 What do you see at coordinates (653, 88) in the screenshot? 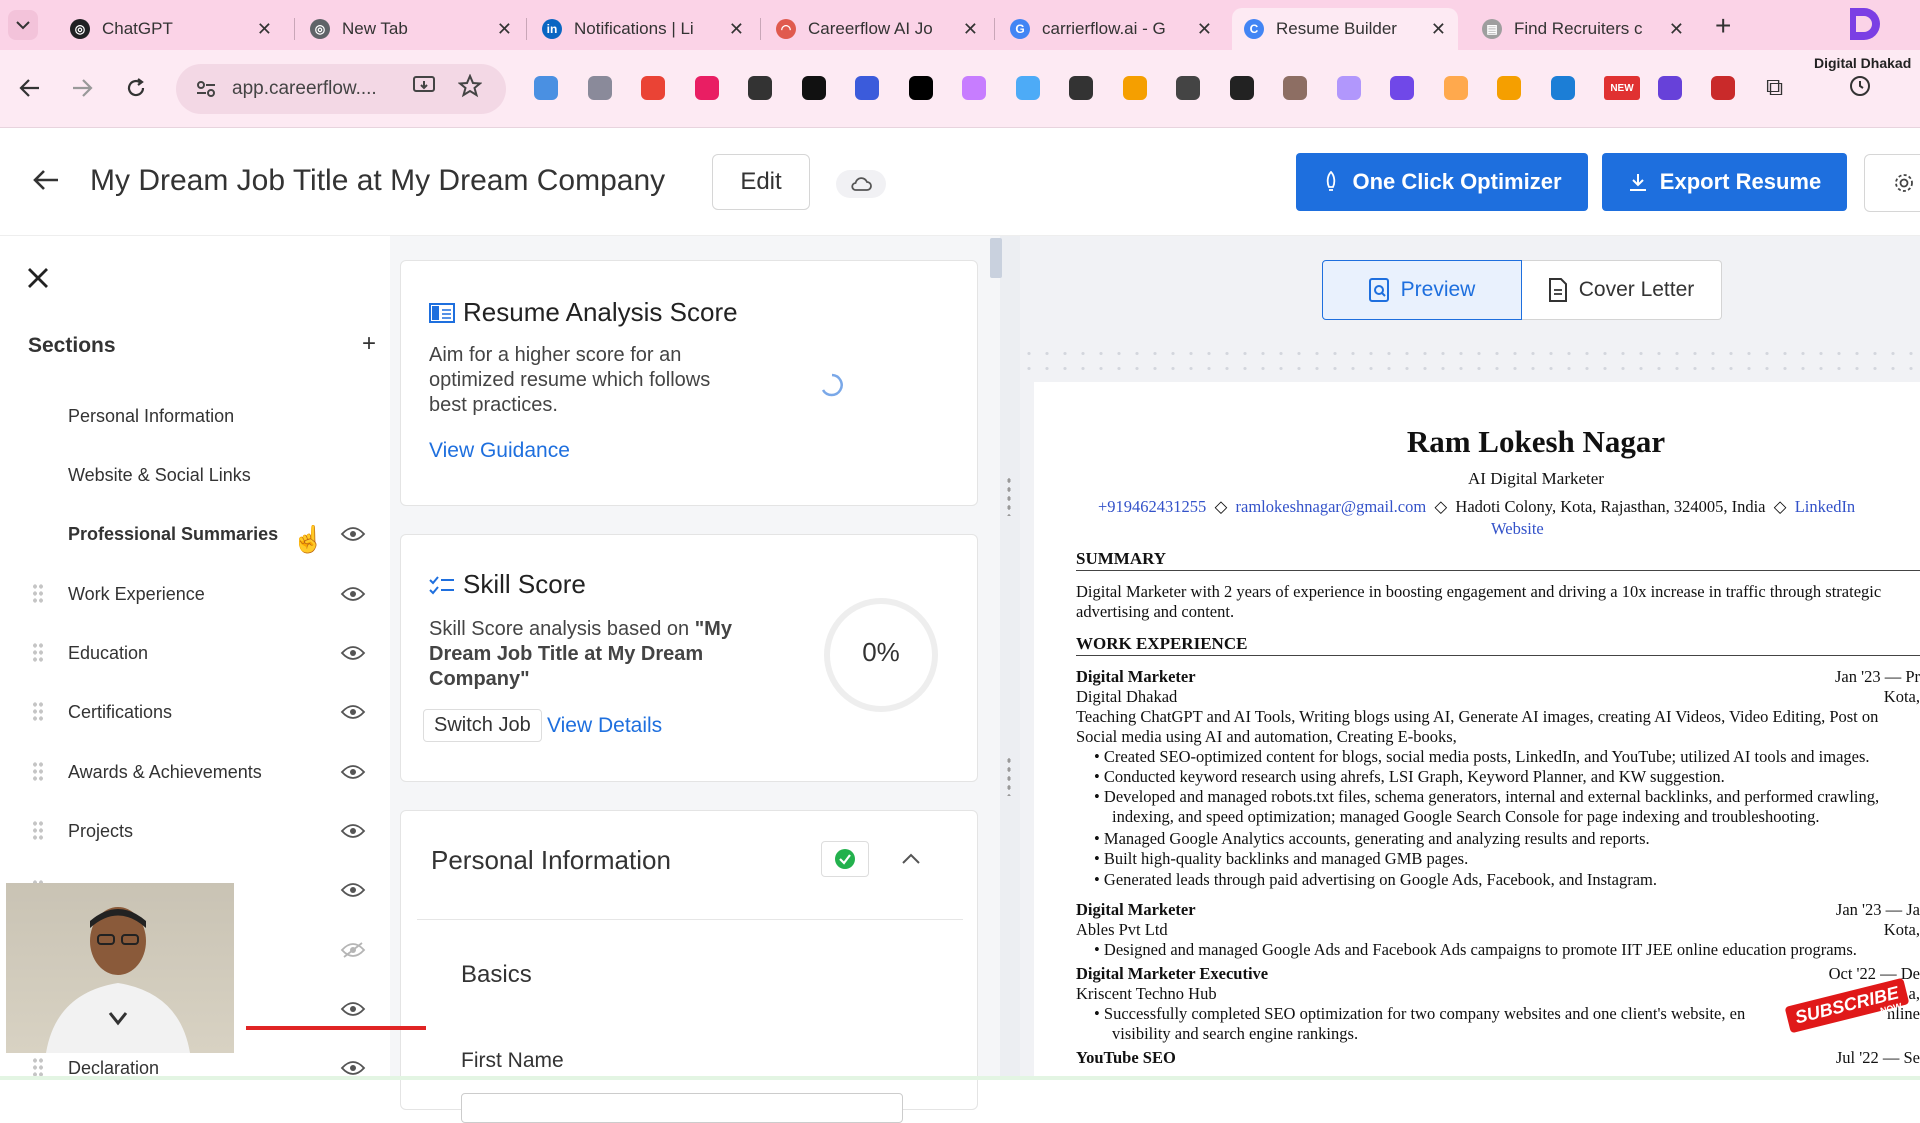
I see `ext-g-icon` at bounding box center [653, 88].